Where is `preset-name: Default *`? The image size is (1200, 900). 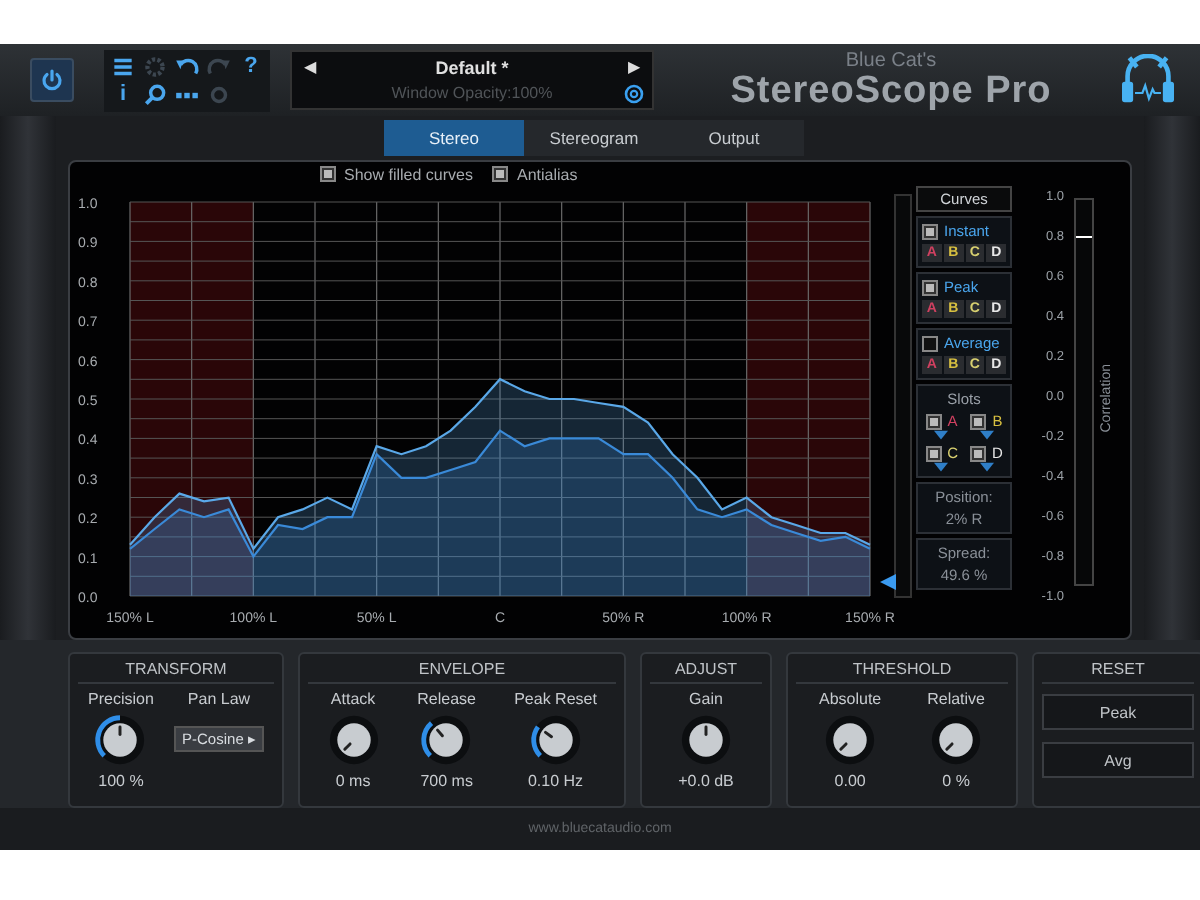 preset-name: Default * is located at coordinates (472, 67).